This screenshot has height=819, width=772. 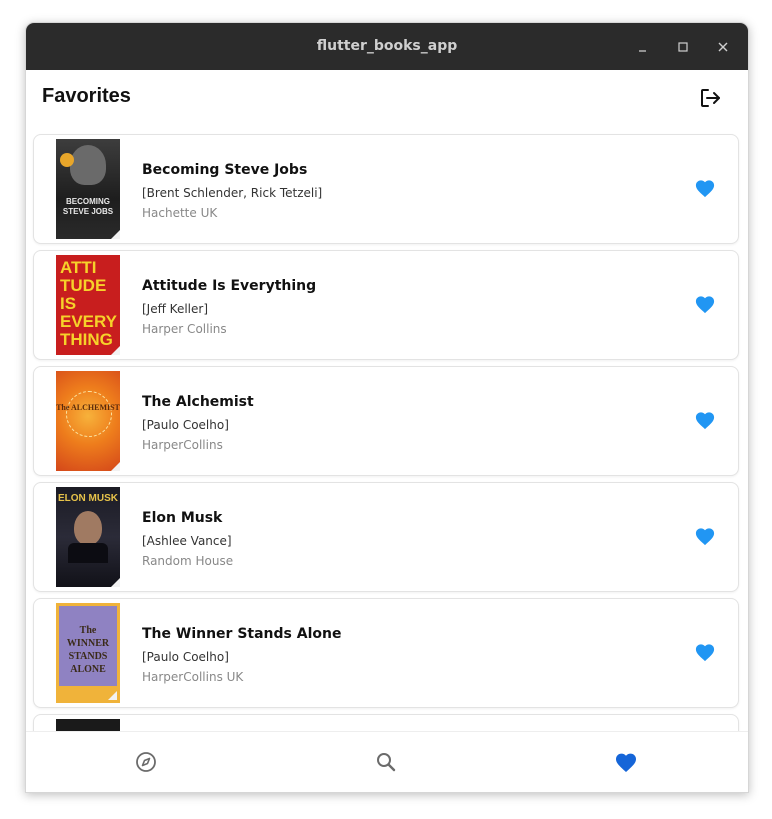 What do you see at coordinates (187, 541) in the screenshot?
I see `book-authors: [Ashlee Vance]` at bounding box center [187, 541].